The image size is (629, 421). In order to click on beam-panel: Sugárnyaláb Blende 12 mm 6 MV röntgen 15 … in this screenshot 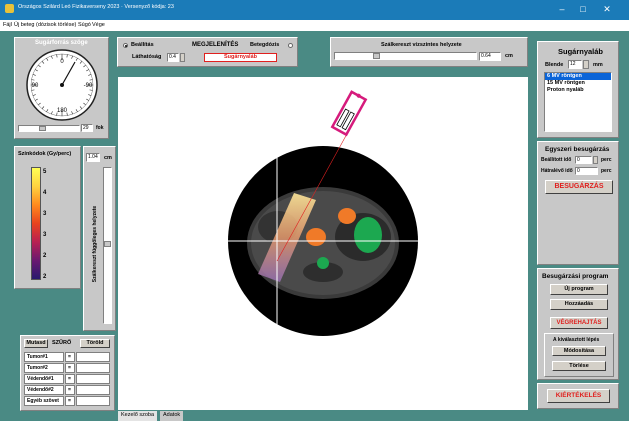, I will do `click(578, 89)`.